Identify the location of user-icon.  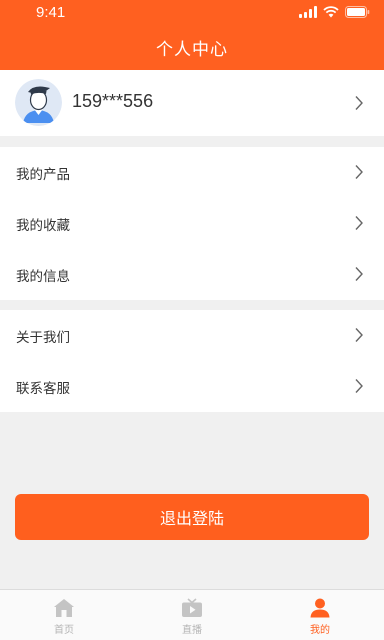
(320, 608).